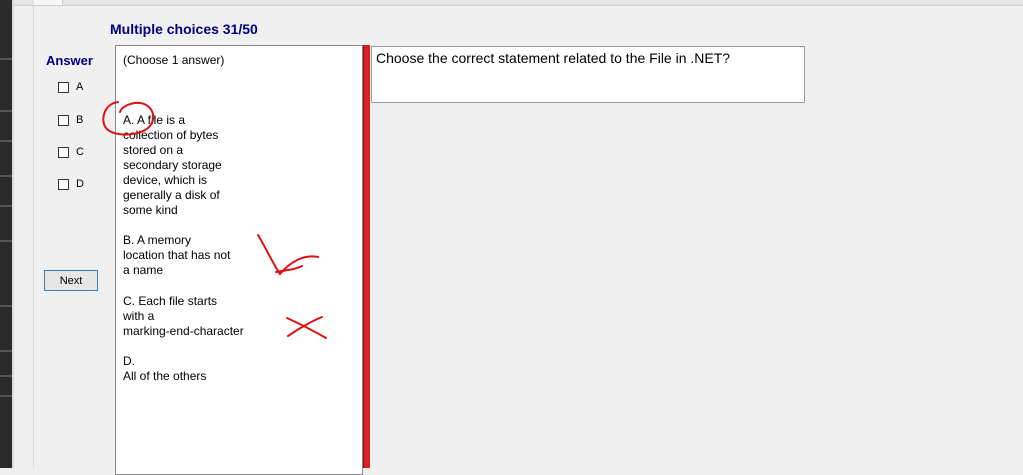 Image resolution: width=1023 pixels, height=475 pixels. Describe the element at coordinates (80, 87) in the screenshot. I see `checkbox-label: A` at that location.